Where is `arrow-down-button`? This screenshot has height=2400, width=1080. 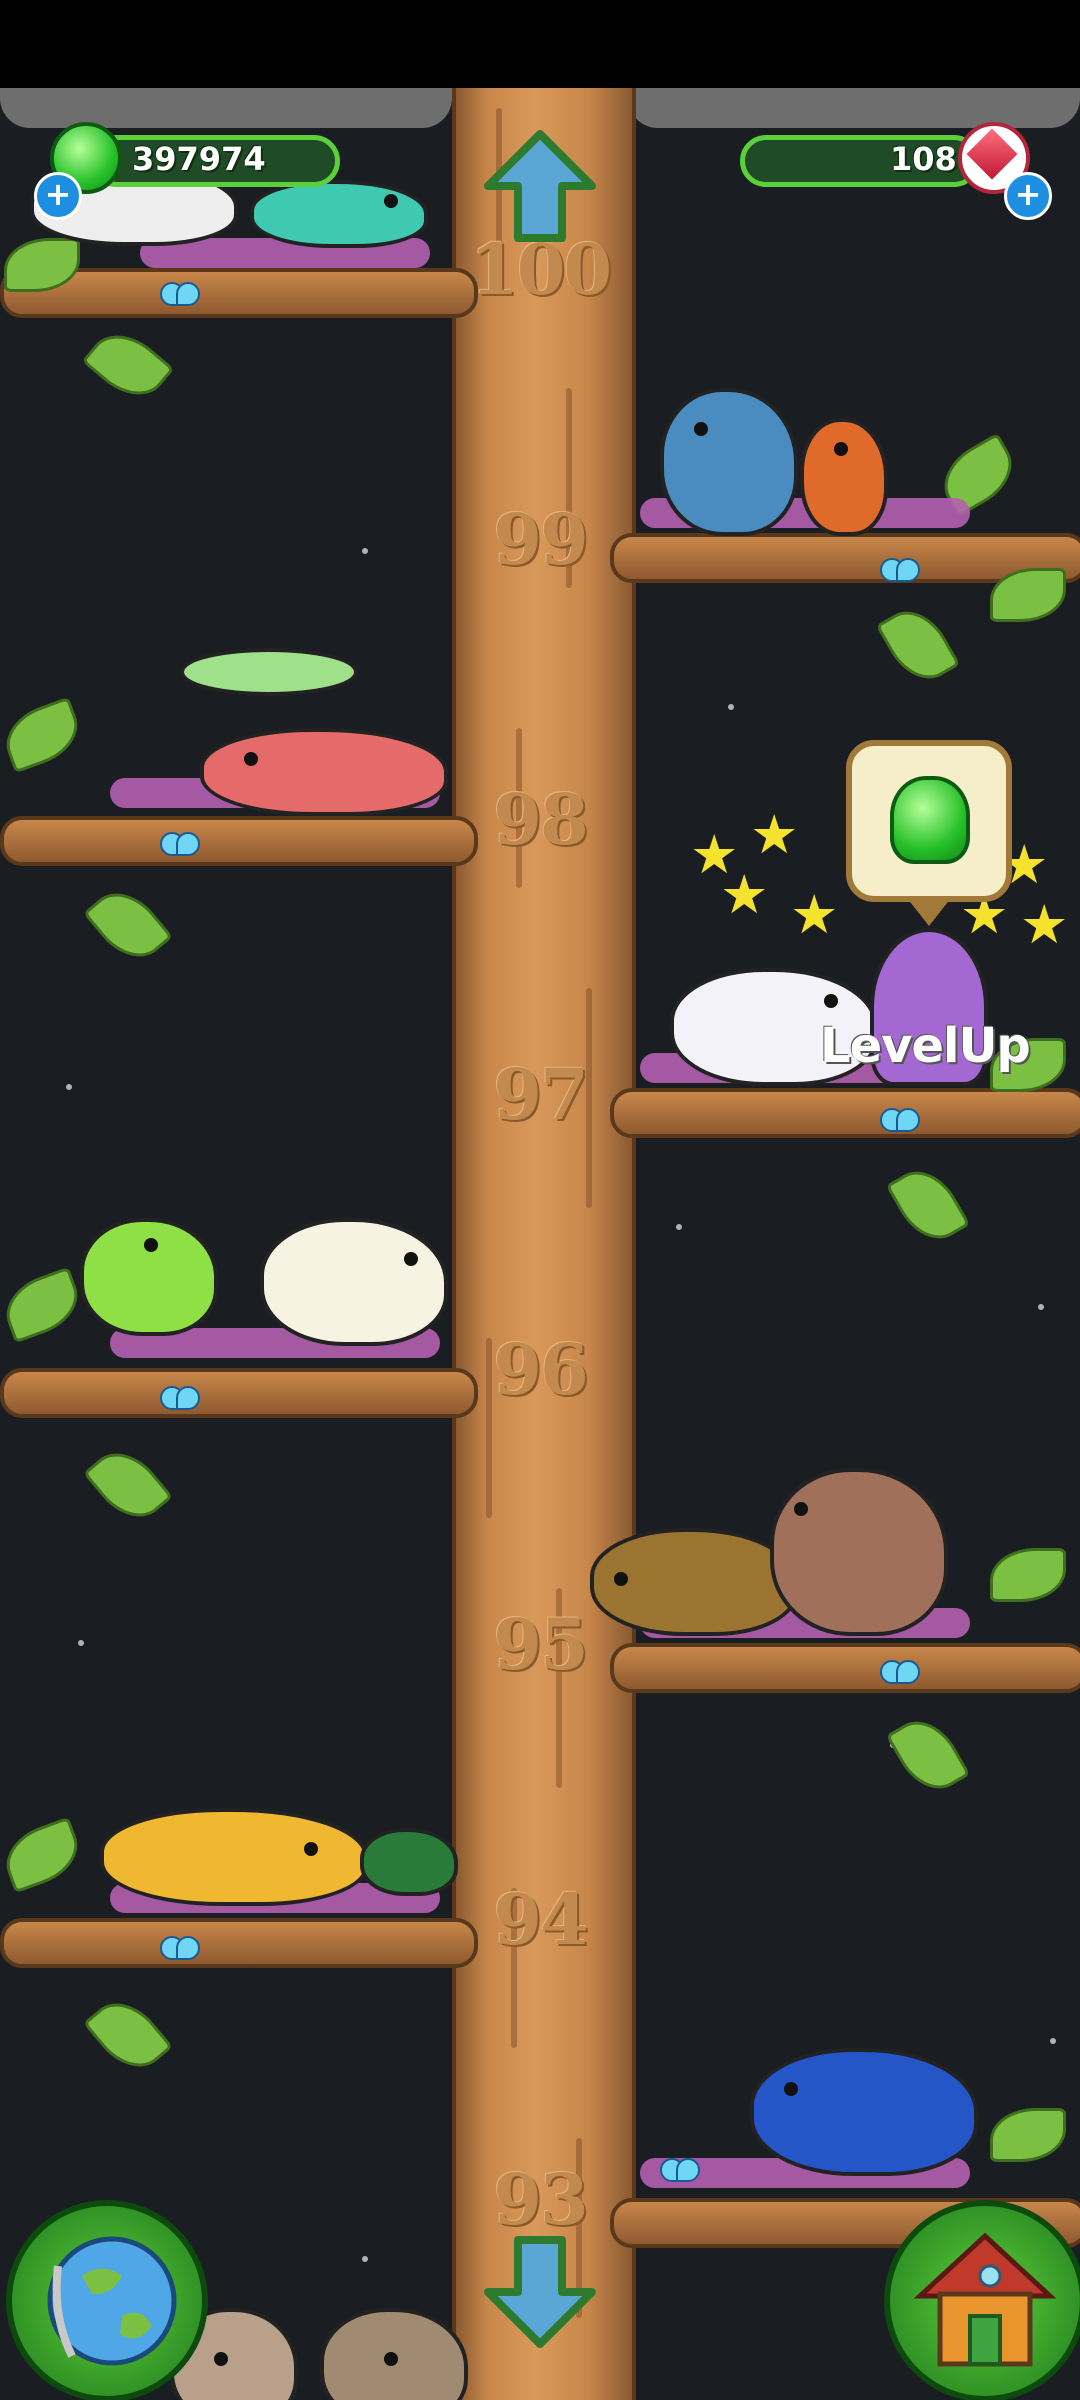
arrow-down-button is located at coordinates (540, 2292).